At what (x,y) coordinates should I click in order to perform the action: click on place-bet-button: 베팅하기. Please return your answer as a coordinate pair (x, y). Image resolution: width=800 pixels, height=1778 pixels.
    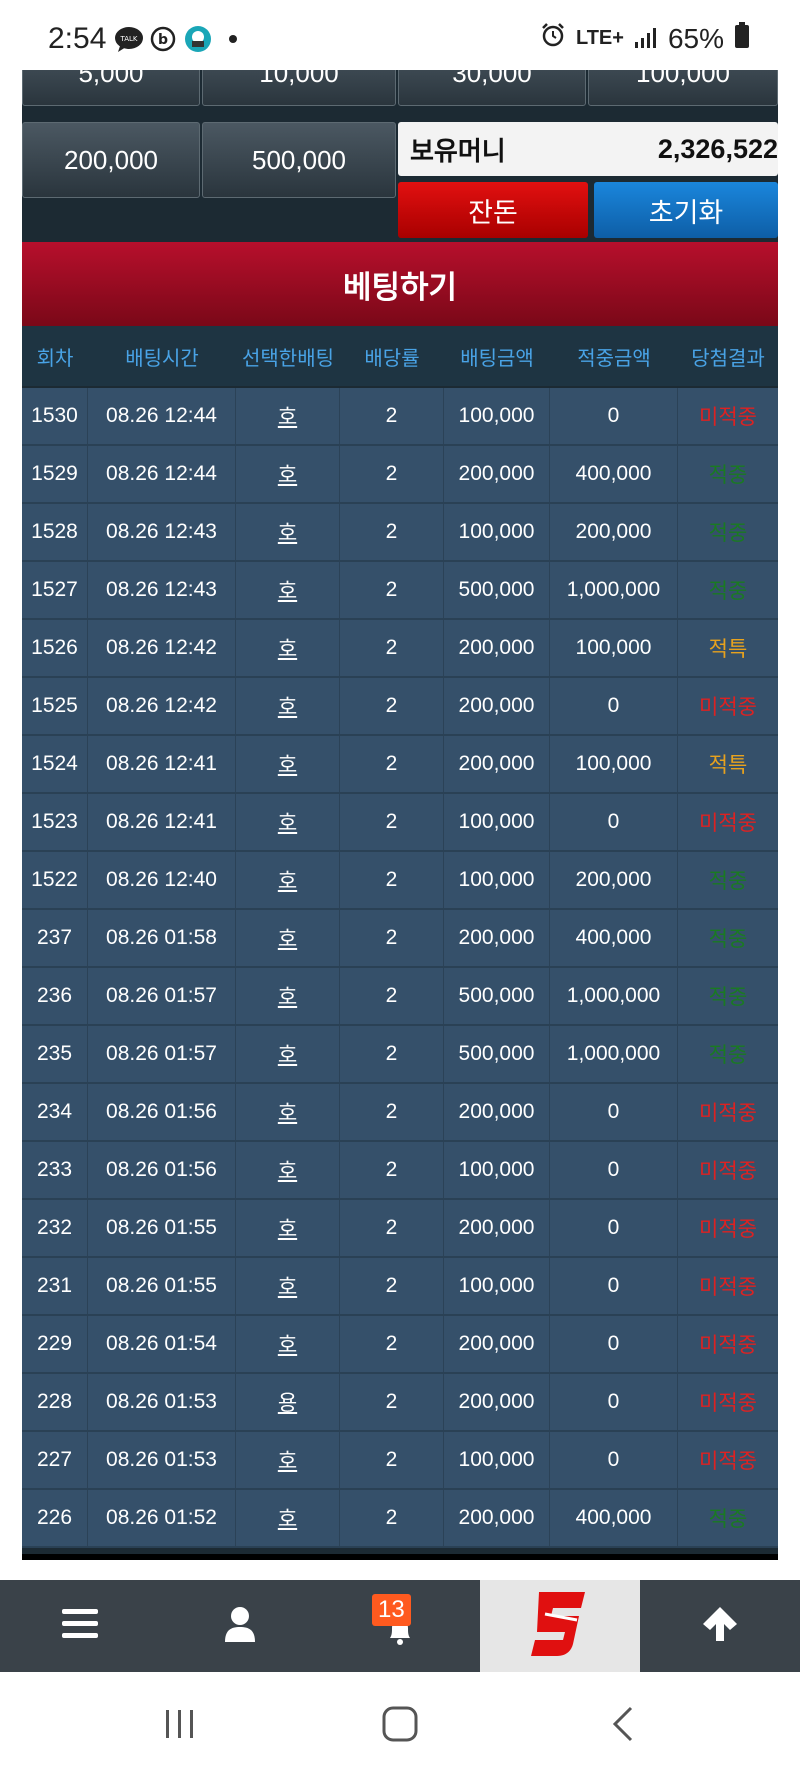
    Looking at the image, I should click on (400, 284).